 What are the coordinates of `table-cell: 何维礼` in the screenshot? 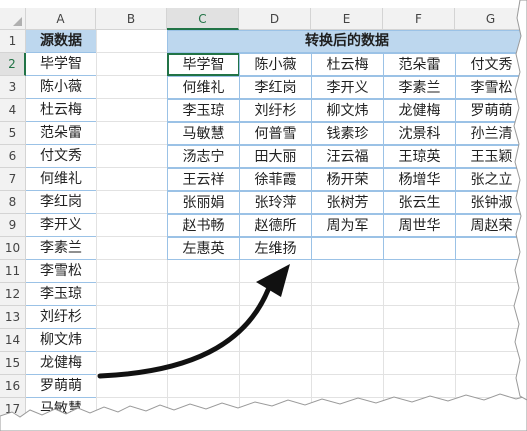 It's located at (203, 87).